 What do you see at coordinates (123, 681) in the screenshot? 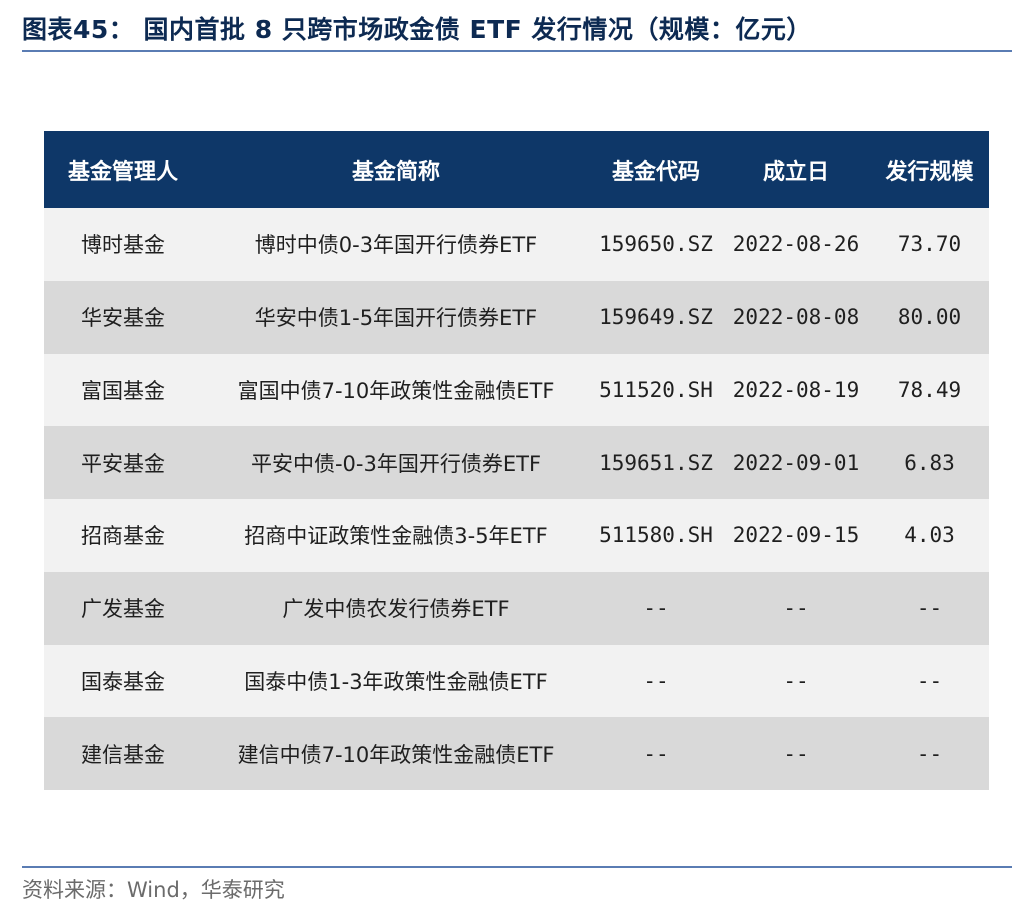
I see `cell-manager: 国泰基金` at bounding box center [123, 681].